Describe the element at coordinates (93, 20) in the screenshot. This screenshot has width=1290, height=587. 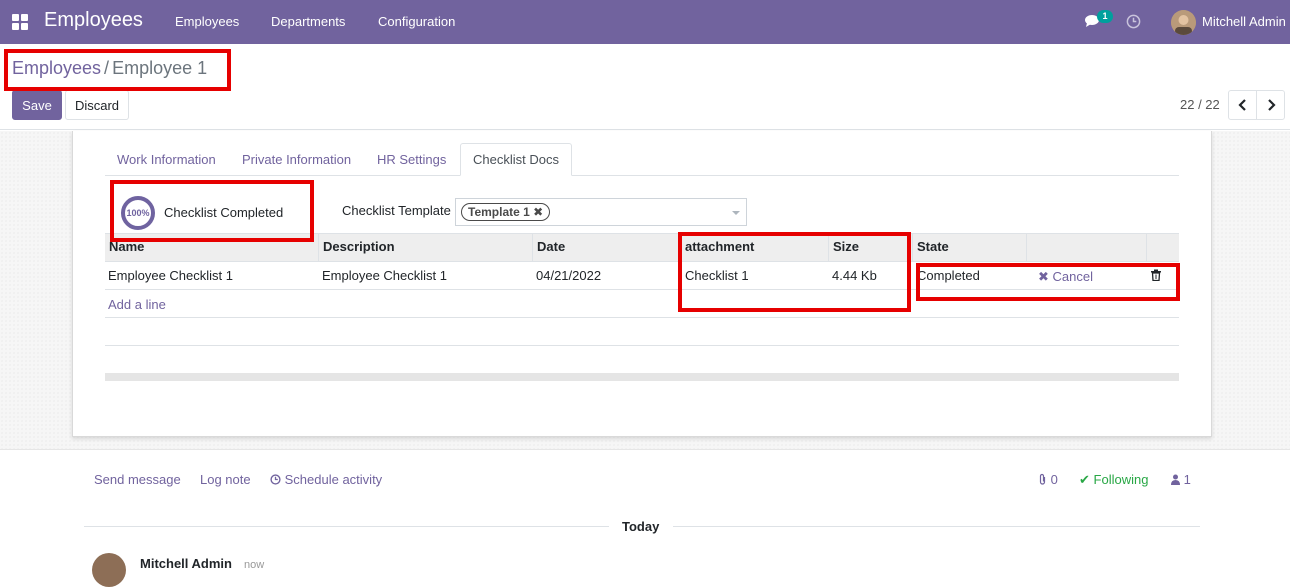
I see `app-title: Employees` at that location.